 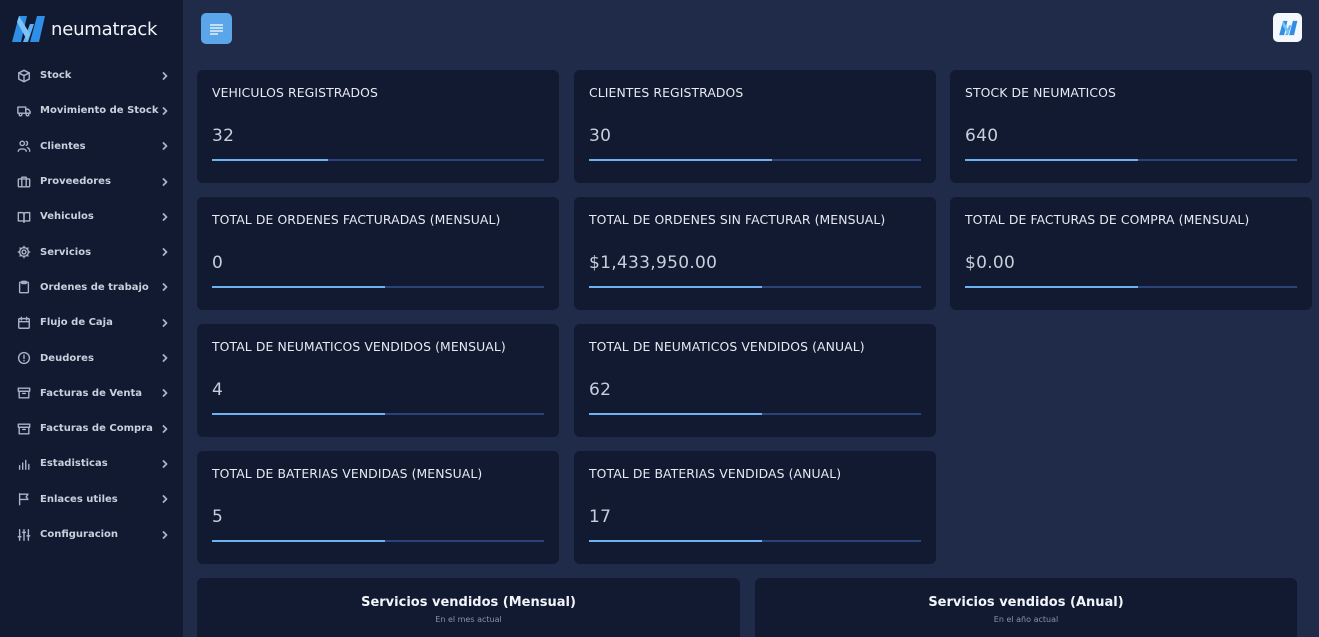 What do you see at coordinates (378, 126) in the screenshot?
I see `stat-card: VEHICULOS REGISTRADOS 32` at bounding box center [378, 126].